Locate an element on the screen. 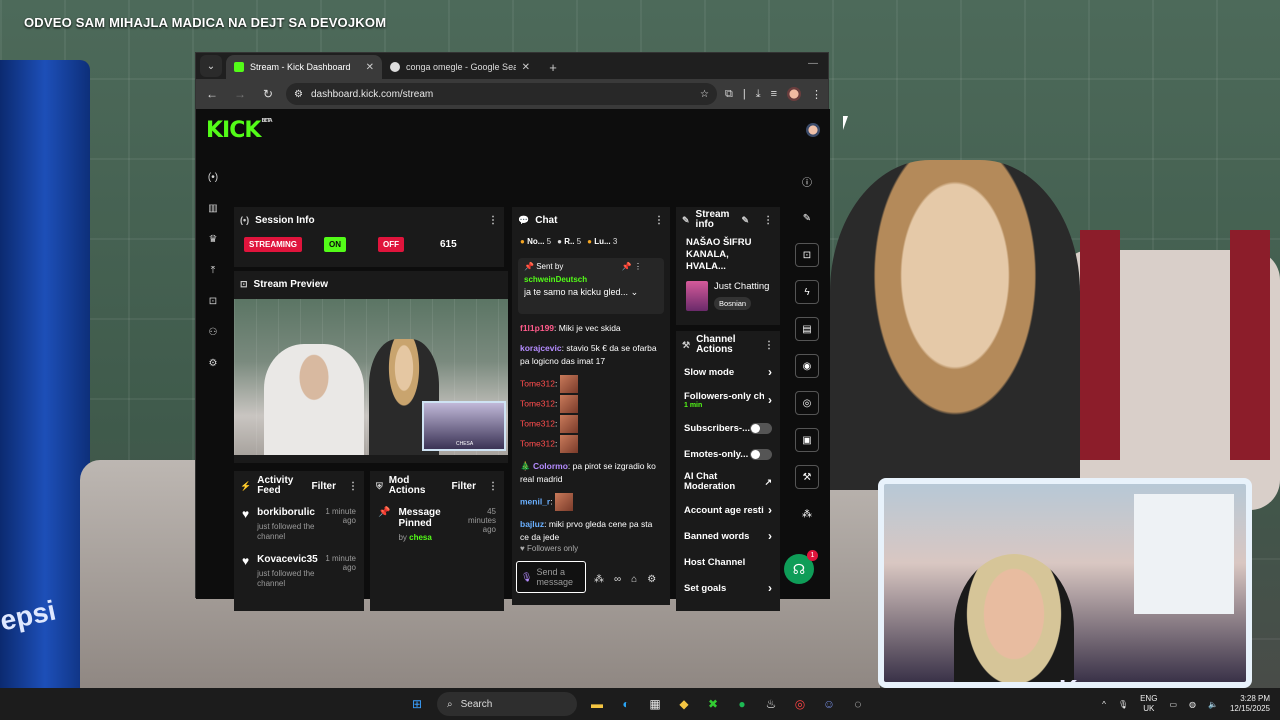 This screenshot has width=1280, height=720. chat-settings-icon: ⚙ is located at coordinates (651, 579).